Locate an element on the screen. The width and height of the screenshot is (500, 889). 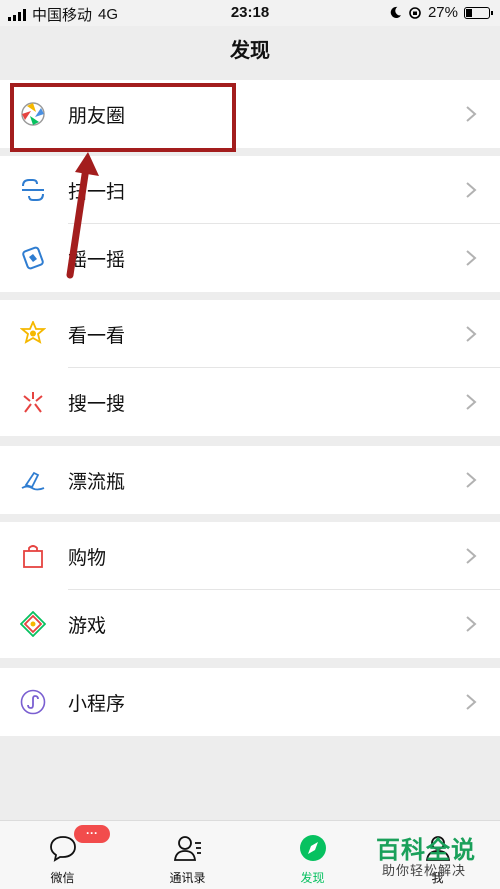
menu-group-drift-bottle: 漂流瓶 is located at coordinates (250, 480).